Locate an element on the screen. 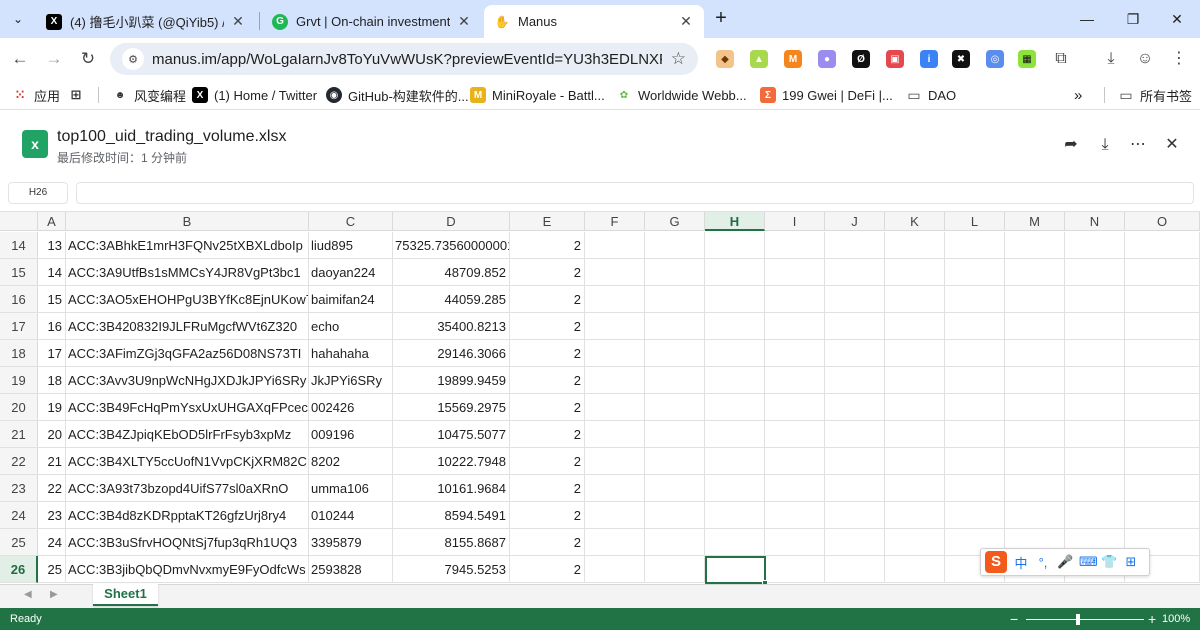 Image resolution: width=1200 pixels, height=630 pixels. table-cell: ACC:3A9UtfBs1sMMCsY4JR8VgPt3bc1 is located at coordinates (187, 272).